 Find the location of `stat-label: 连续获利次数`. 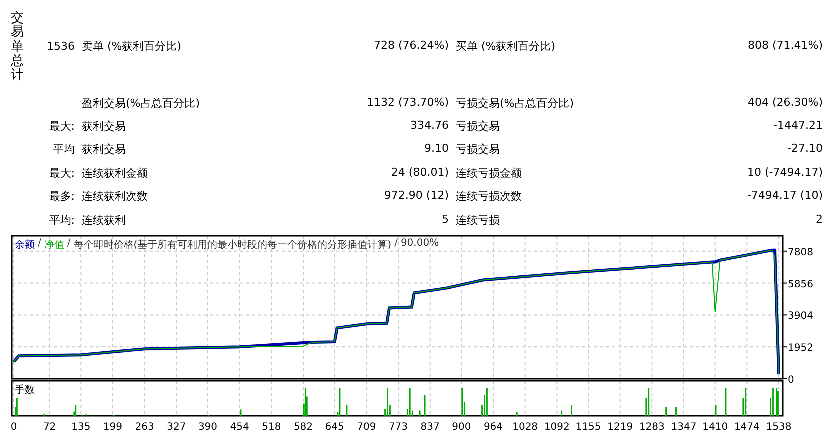

stat-label: 连续获利次数 is located at coordinates (115, 196).